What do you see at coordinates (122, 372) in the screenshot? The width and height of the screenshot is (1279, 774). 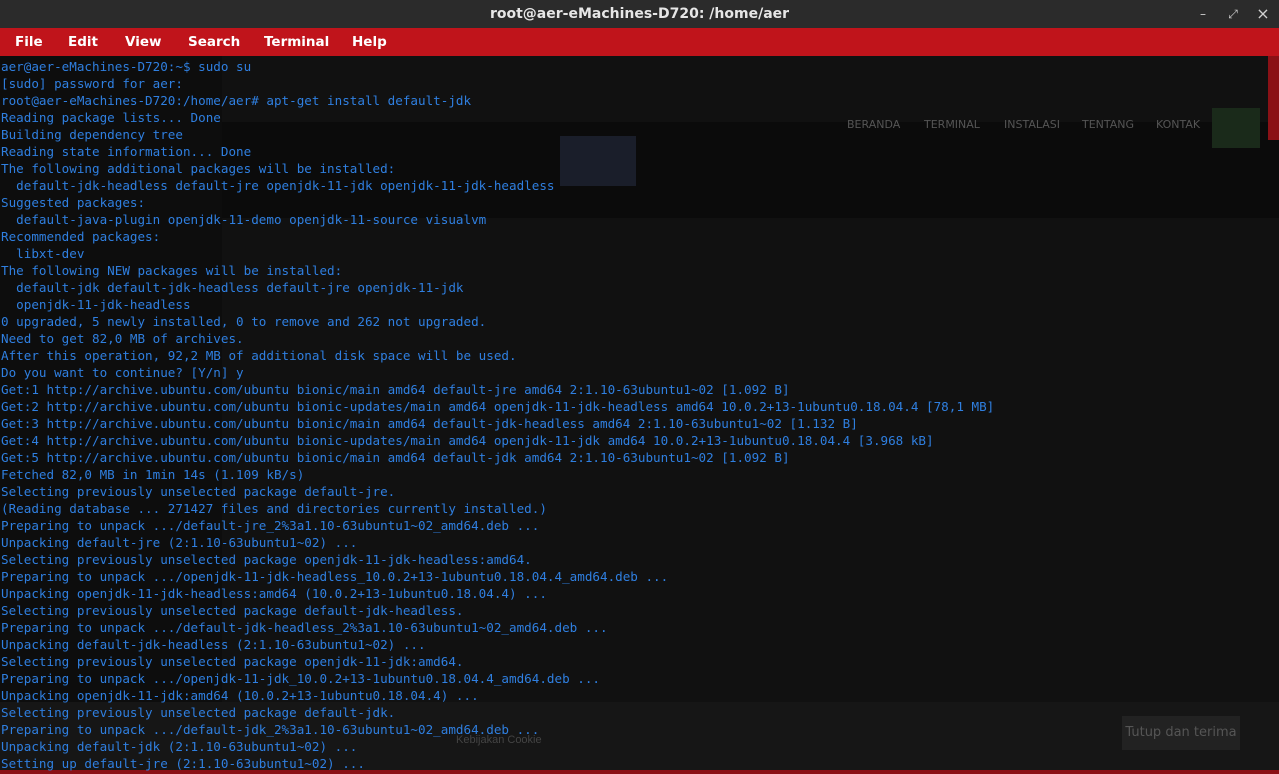 I see `terminal-line: Do you want to continue? [Y/n] y` at bounding box center [122, 372].